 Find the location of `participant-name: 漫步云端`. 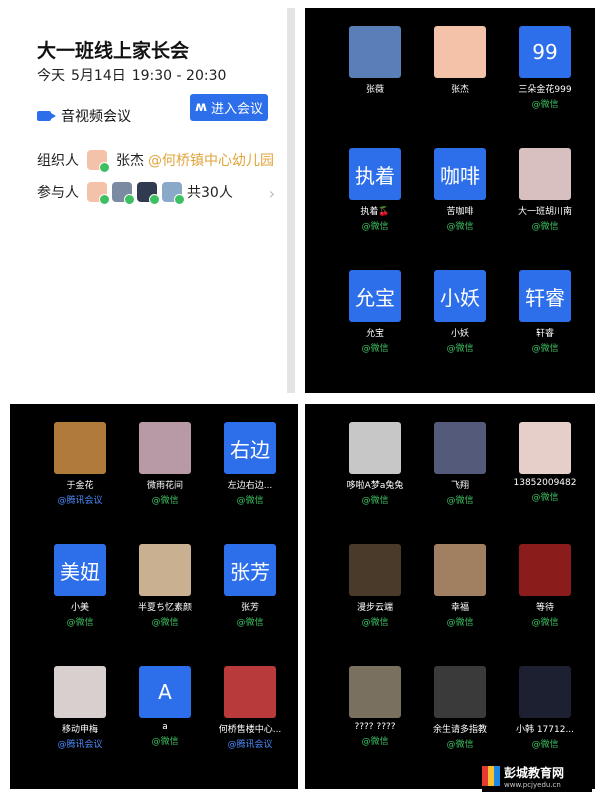

participant-name: 漫步云端 is located at coordinates (374, 608).